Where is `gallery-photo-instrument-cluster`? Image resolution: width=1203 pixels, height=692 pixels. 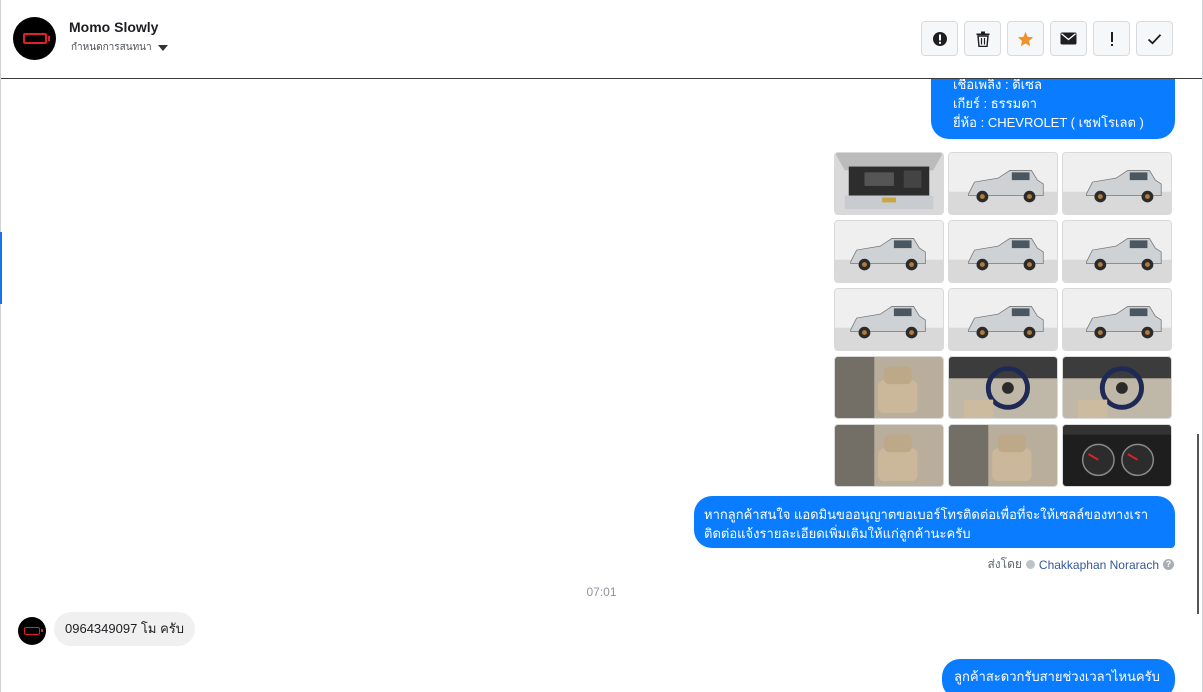 gallery-photo-instrument-cluster is located at coordinates (1117, 455).